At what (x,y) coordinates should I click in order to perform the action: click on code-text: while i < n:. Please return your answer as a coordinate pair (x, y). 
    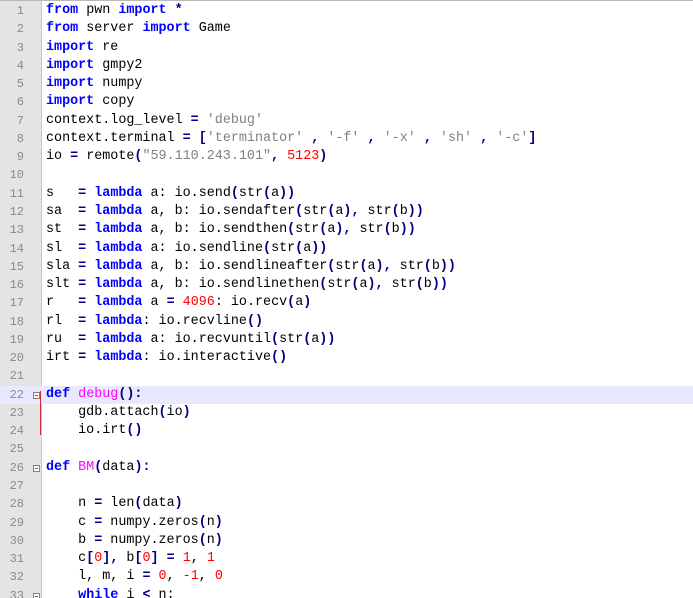
    Looking at the image, I should click on (110, 592).